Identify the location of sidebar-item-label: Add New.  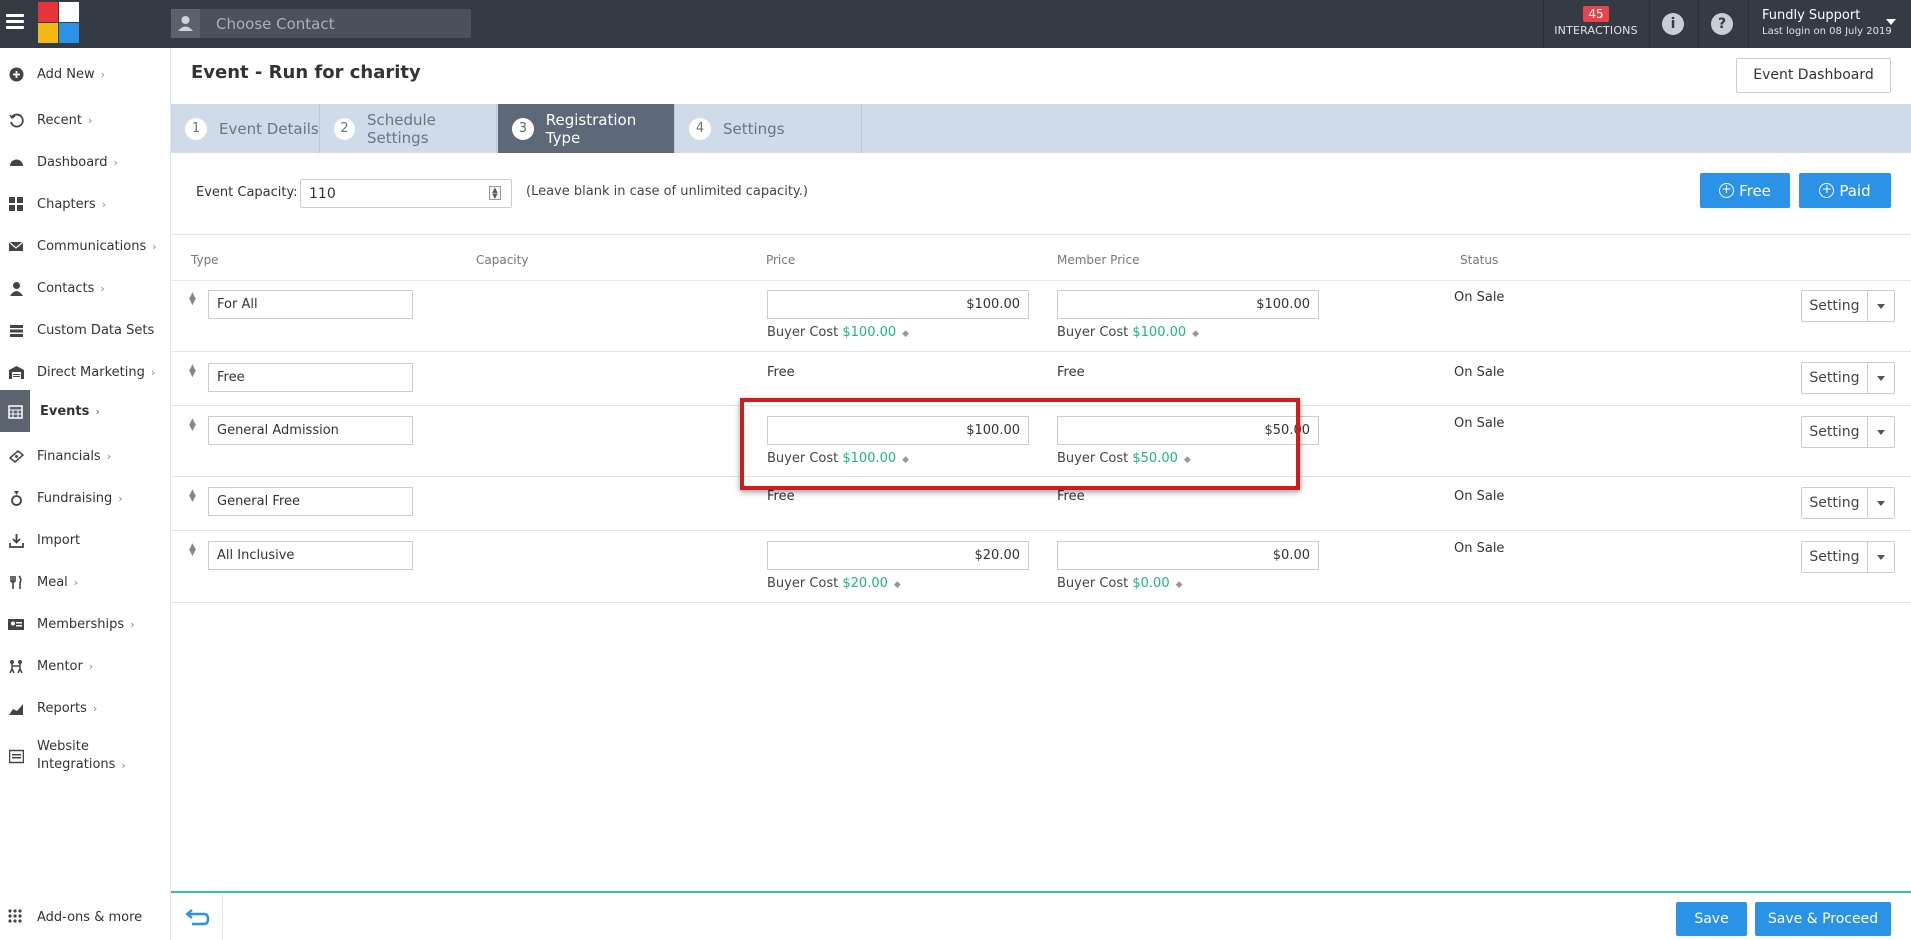
(66, 74).